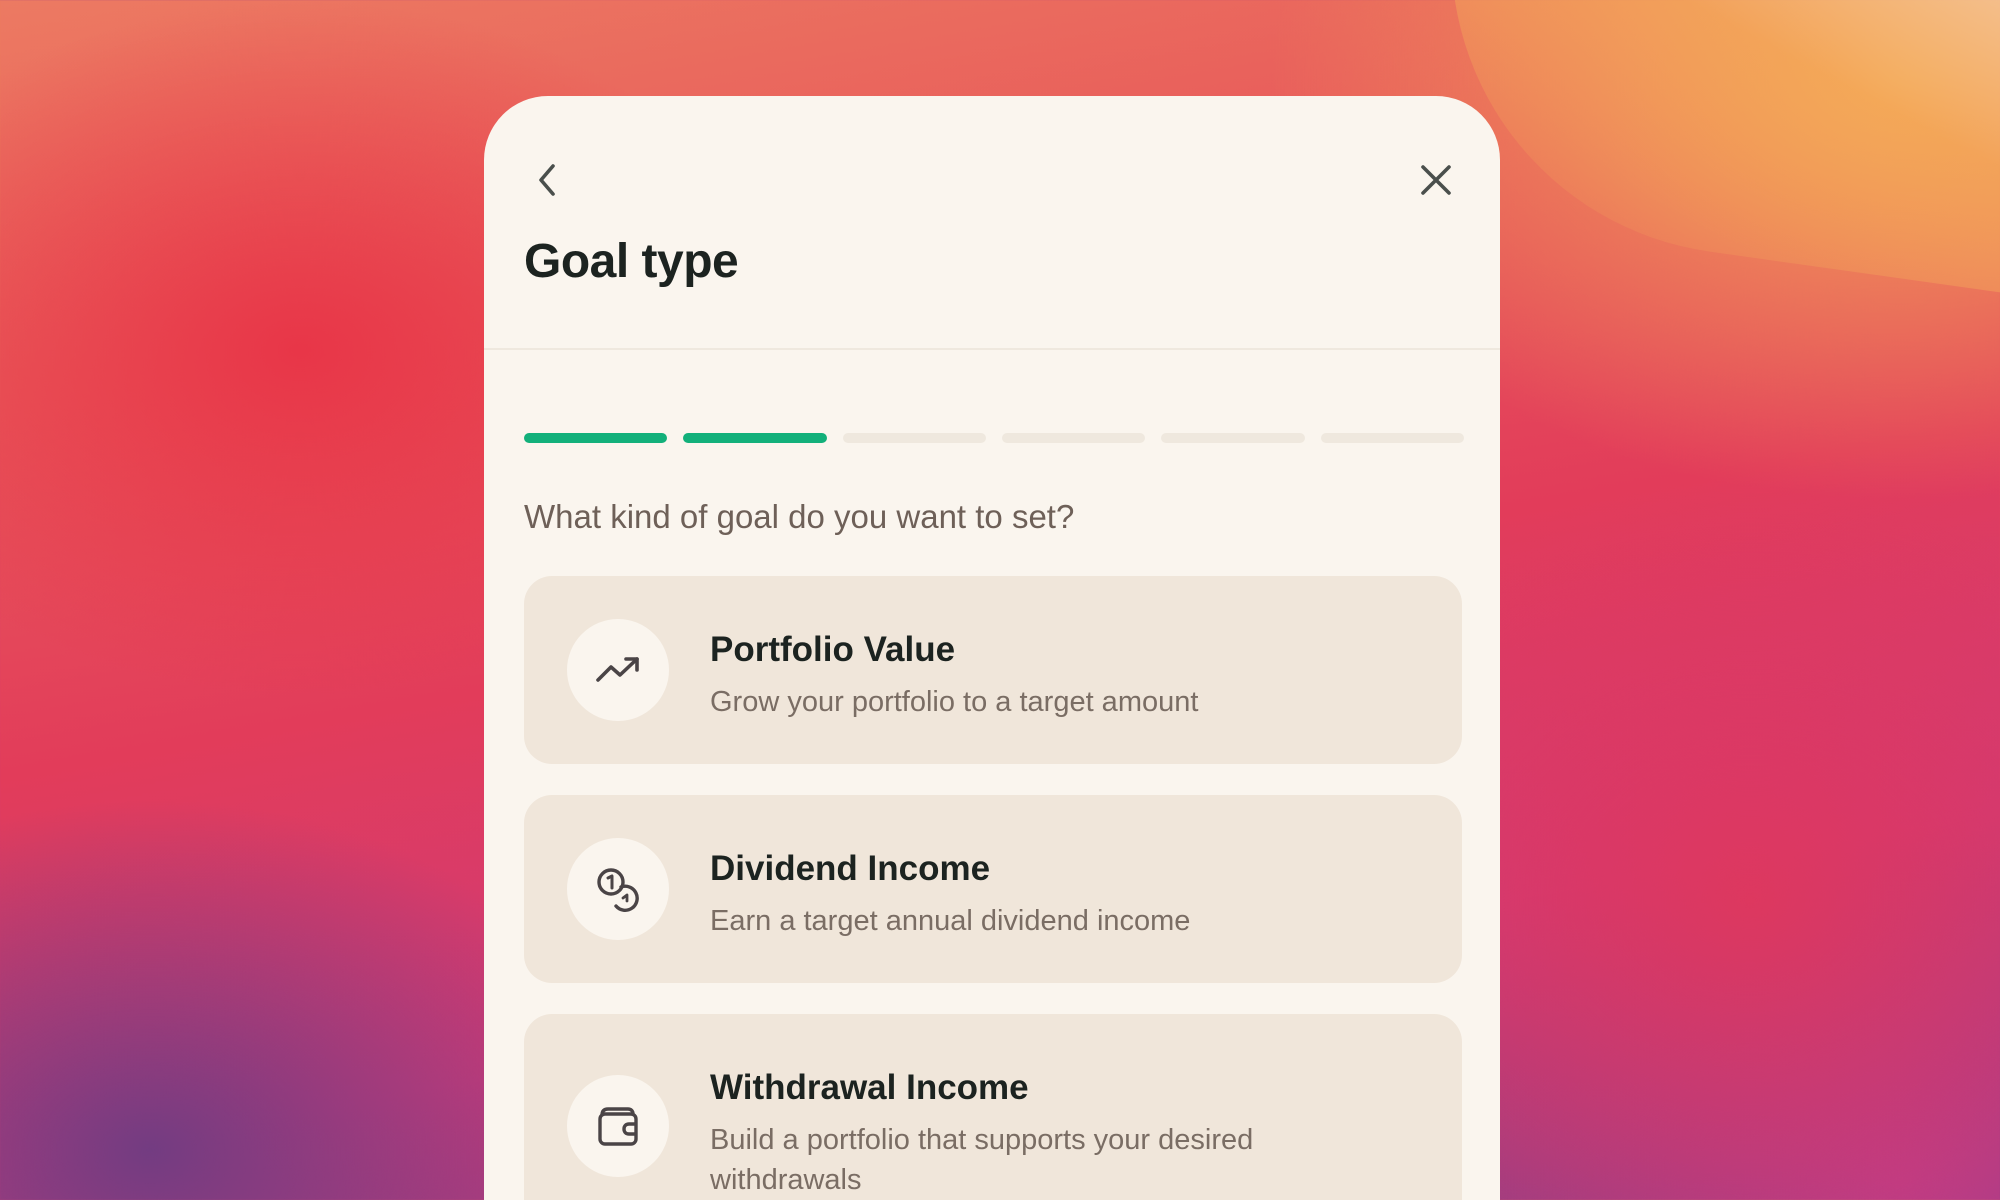 This screenshot has height=1200, width=2000. I want to click on close-icon, so click(1436, 180).